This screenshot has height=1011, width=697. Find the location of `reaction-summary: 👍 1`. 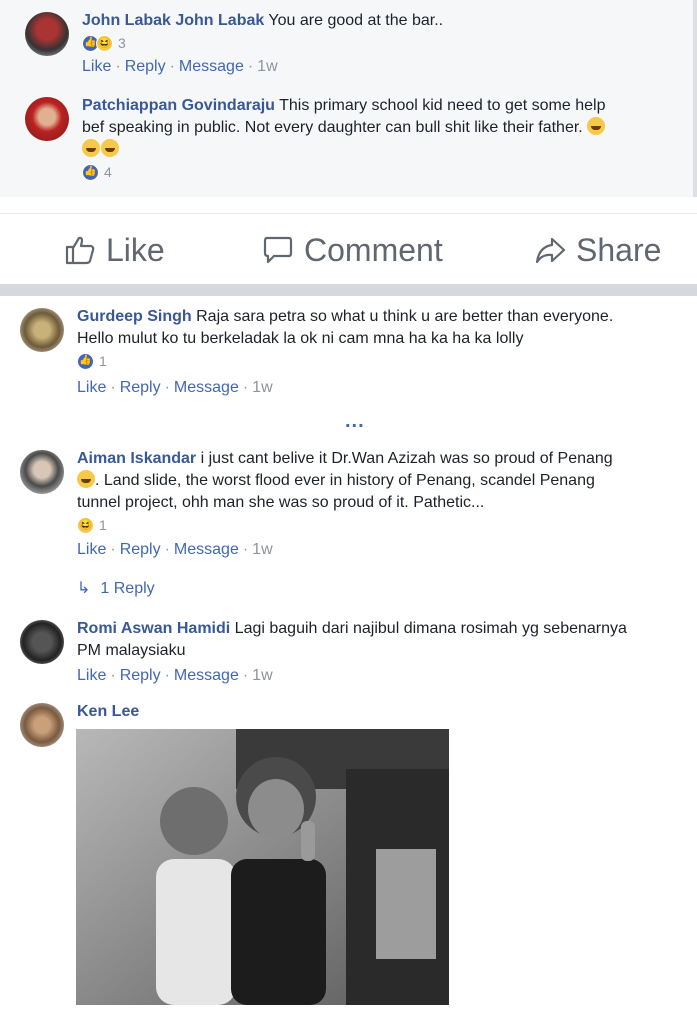

reaction-summary: 👍 1 is located at coordinates (382, 361).